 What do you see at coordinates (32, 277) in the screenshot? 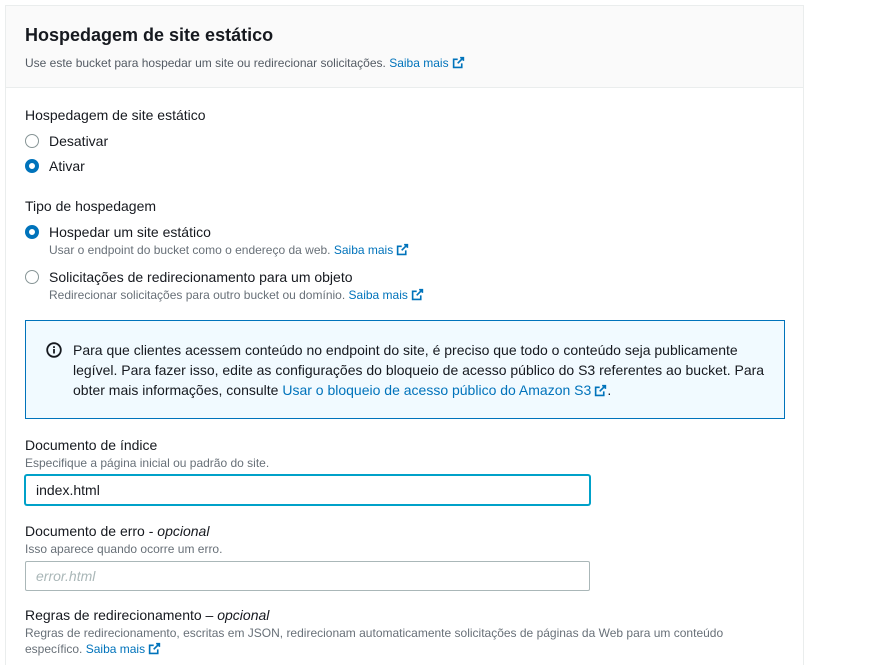
I see `radio-redirect-control` at bounding box center [32, 277].